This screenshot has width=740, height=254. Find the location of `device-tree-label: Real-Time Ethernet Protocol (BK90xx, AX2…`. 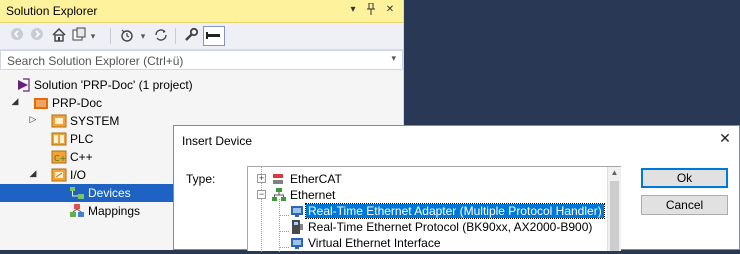

device-tree-label: Real-Time Ethernet Protocol (BK90xx, AX2… is located at coordinates (450, 227).